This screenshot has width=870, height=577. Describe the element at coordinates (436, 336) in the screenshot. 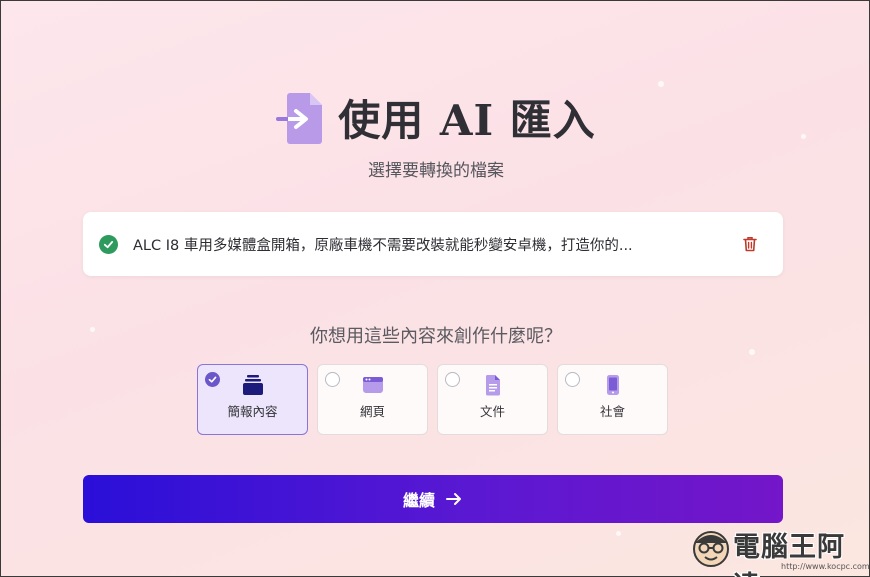

I see `creation-question: 你想用這些內容來創作什麼呢？` at that location.